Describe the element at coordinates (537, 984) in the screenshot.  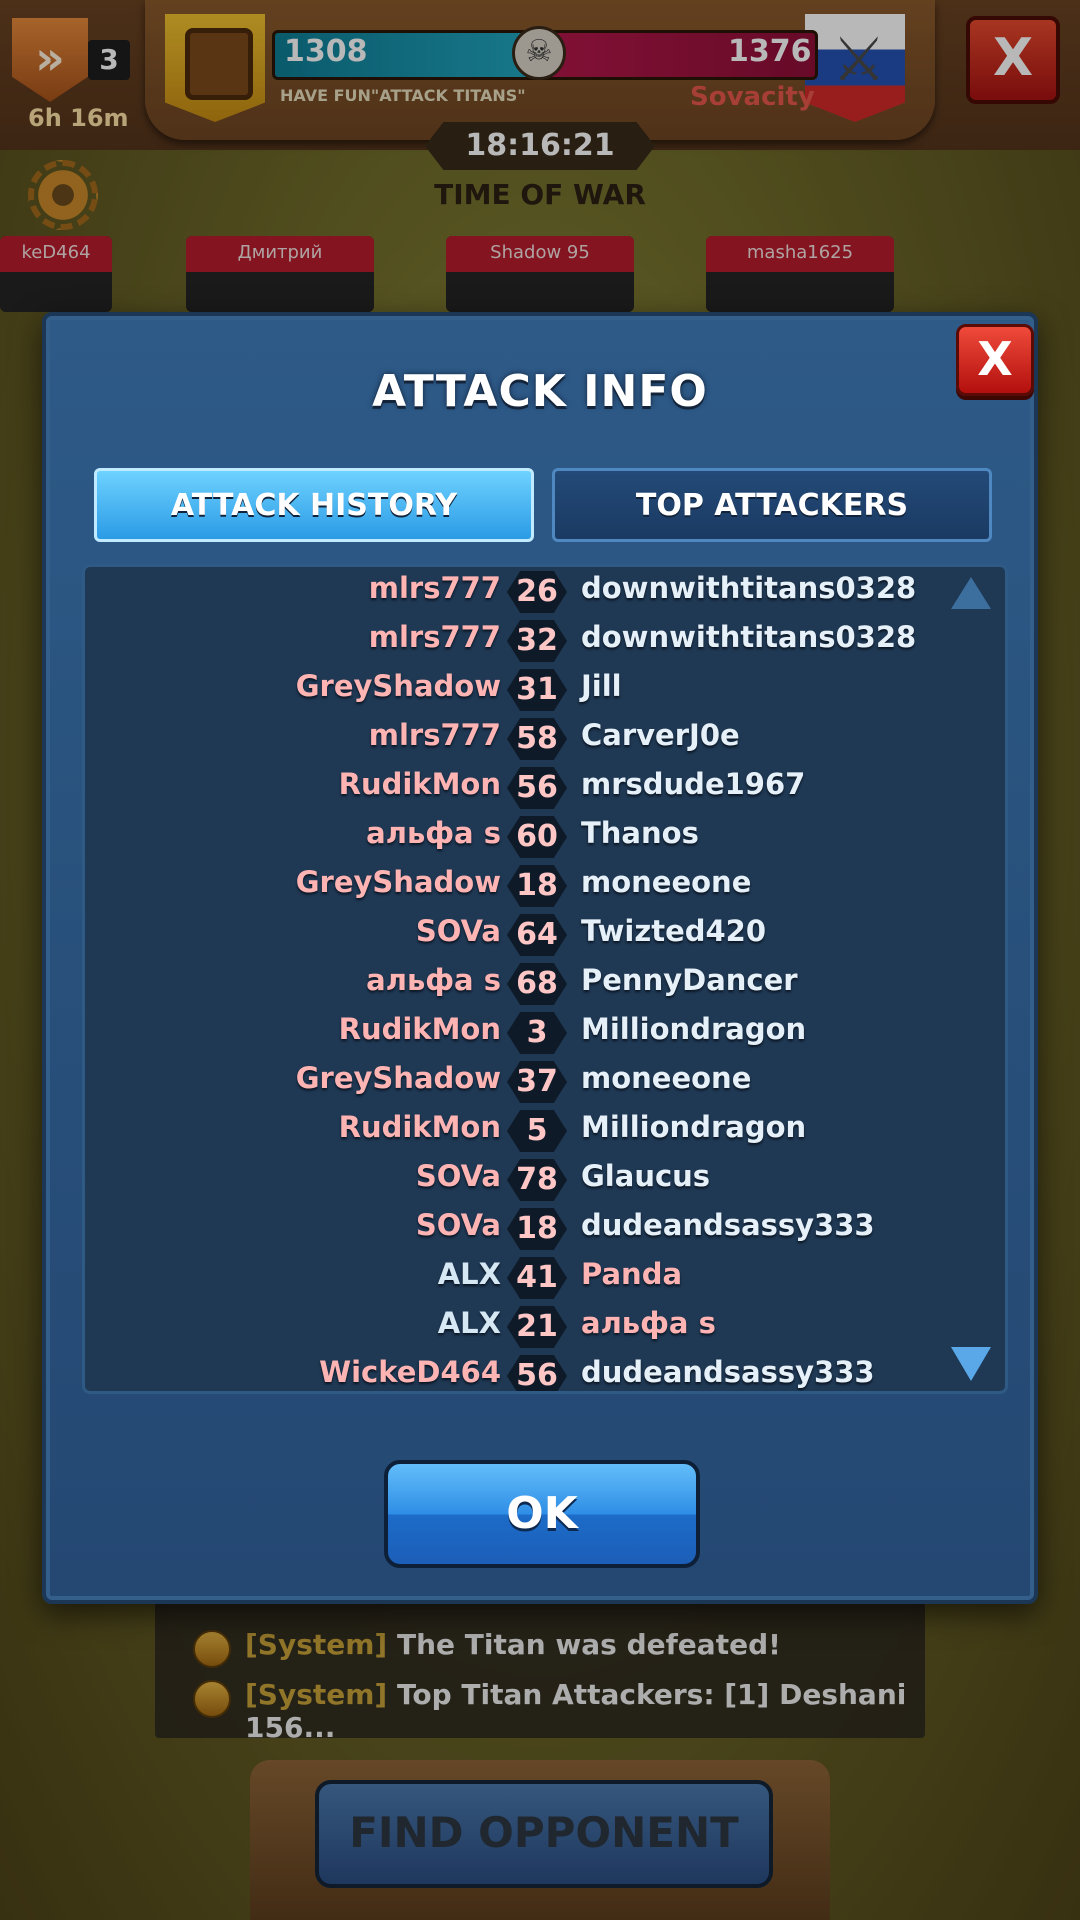
I see `attack-score: 68` at that location.